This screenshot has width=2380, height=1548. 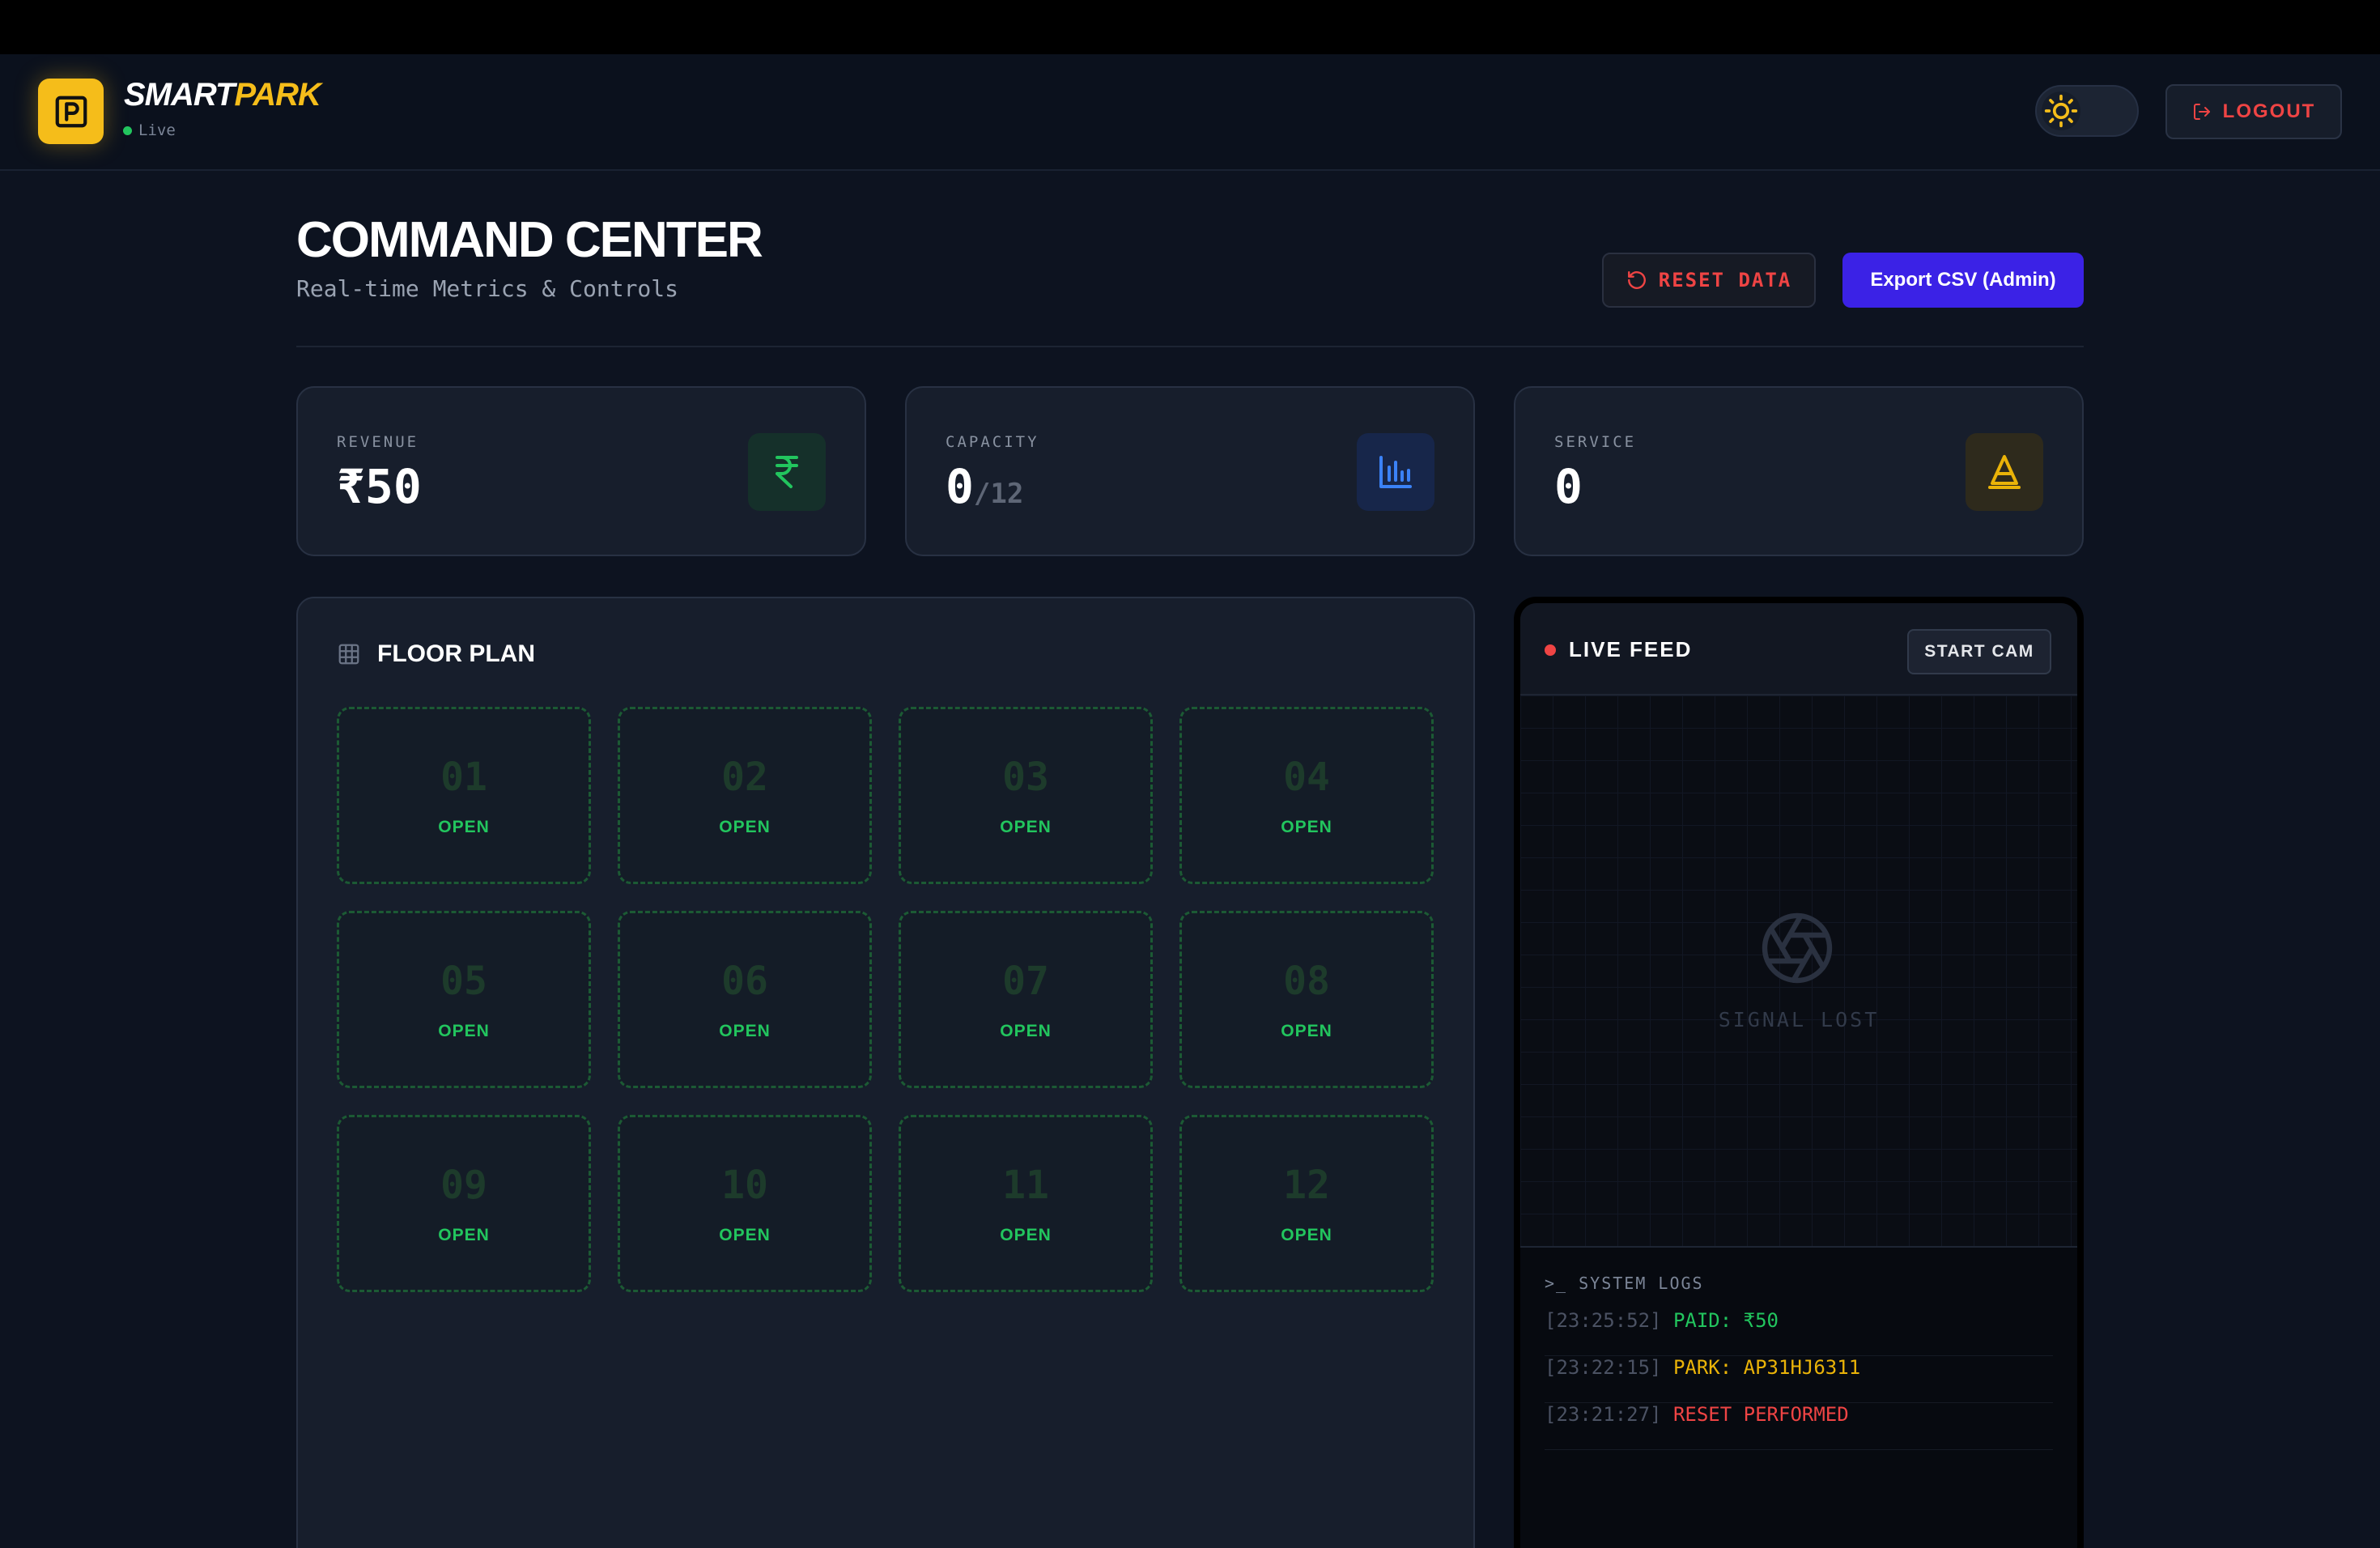 I want to click on parking-slot-05: 05 OPEN, so click(x=464, y=1000).